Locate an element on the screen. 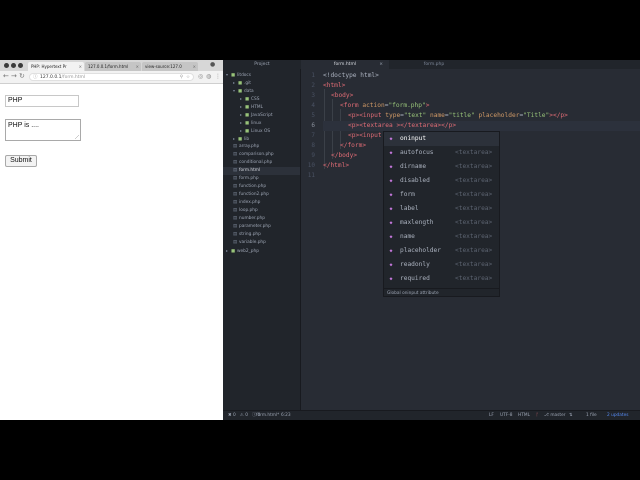  extension-icon: ◎ is located at coordinates (200, 76).